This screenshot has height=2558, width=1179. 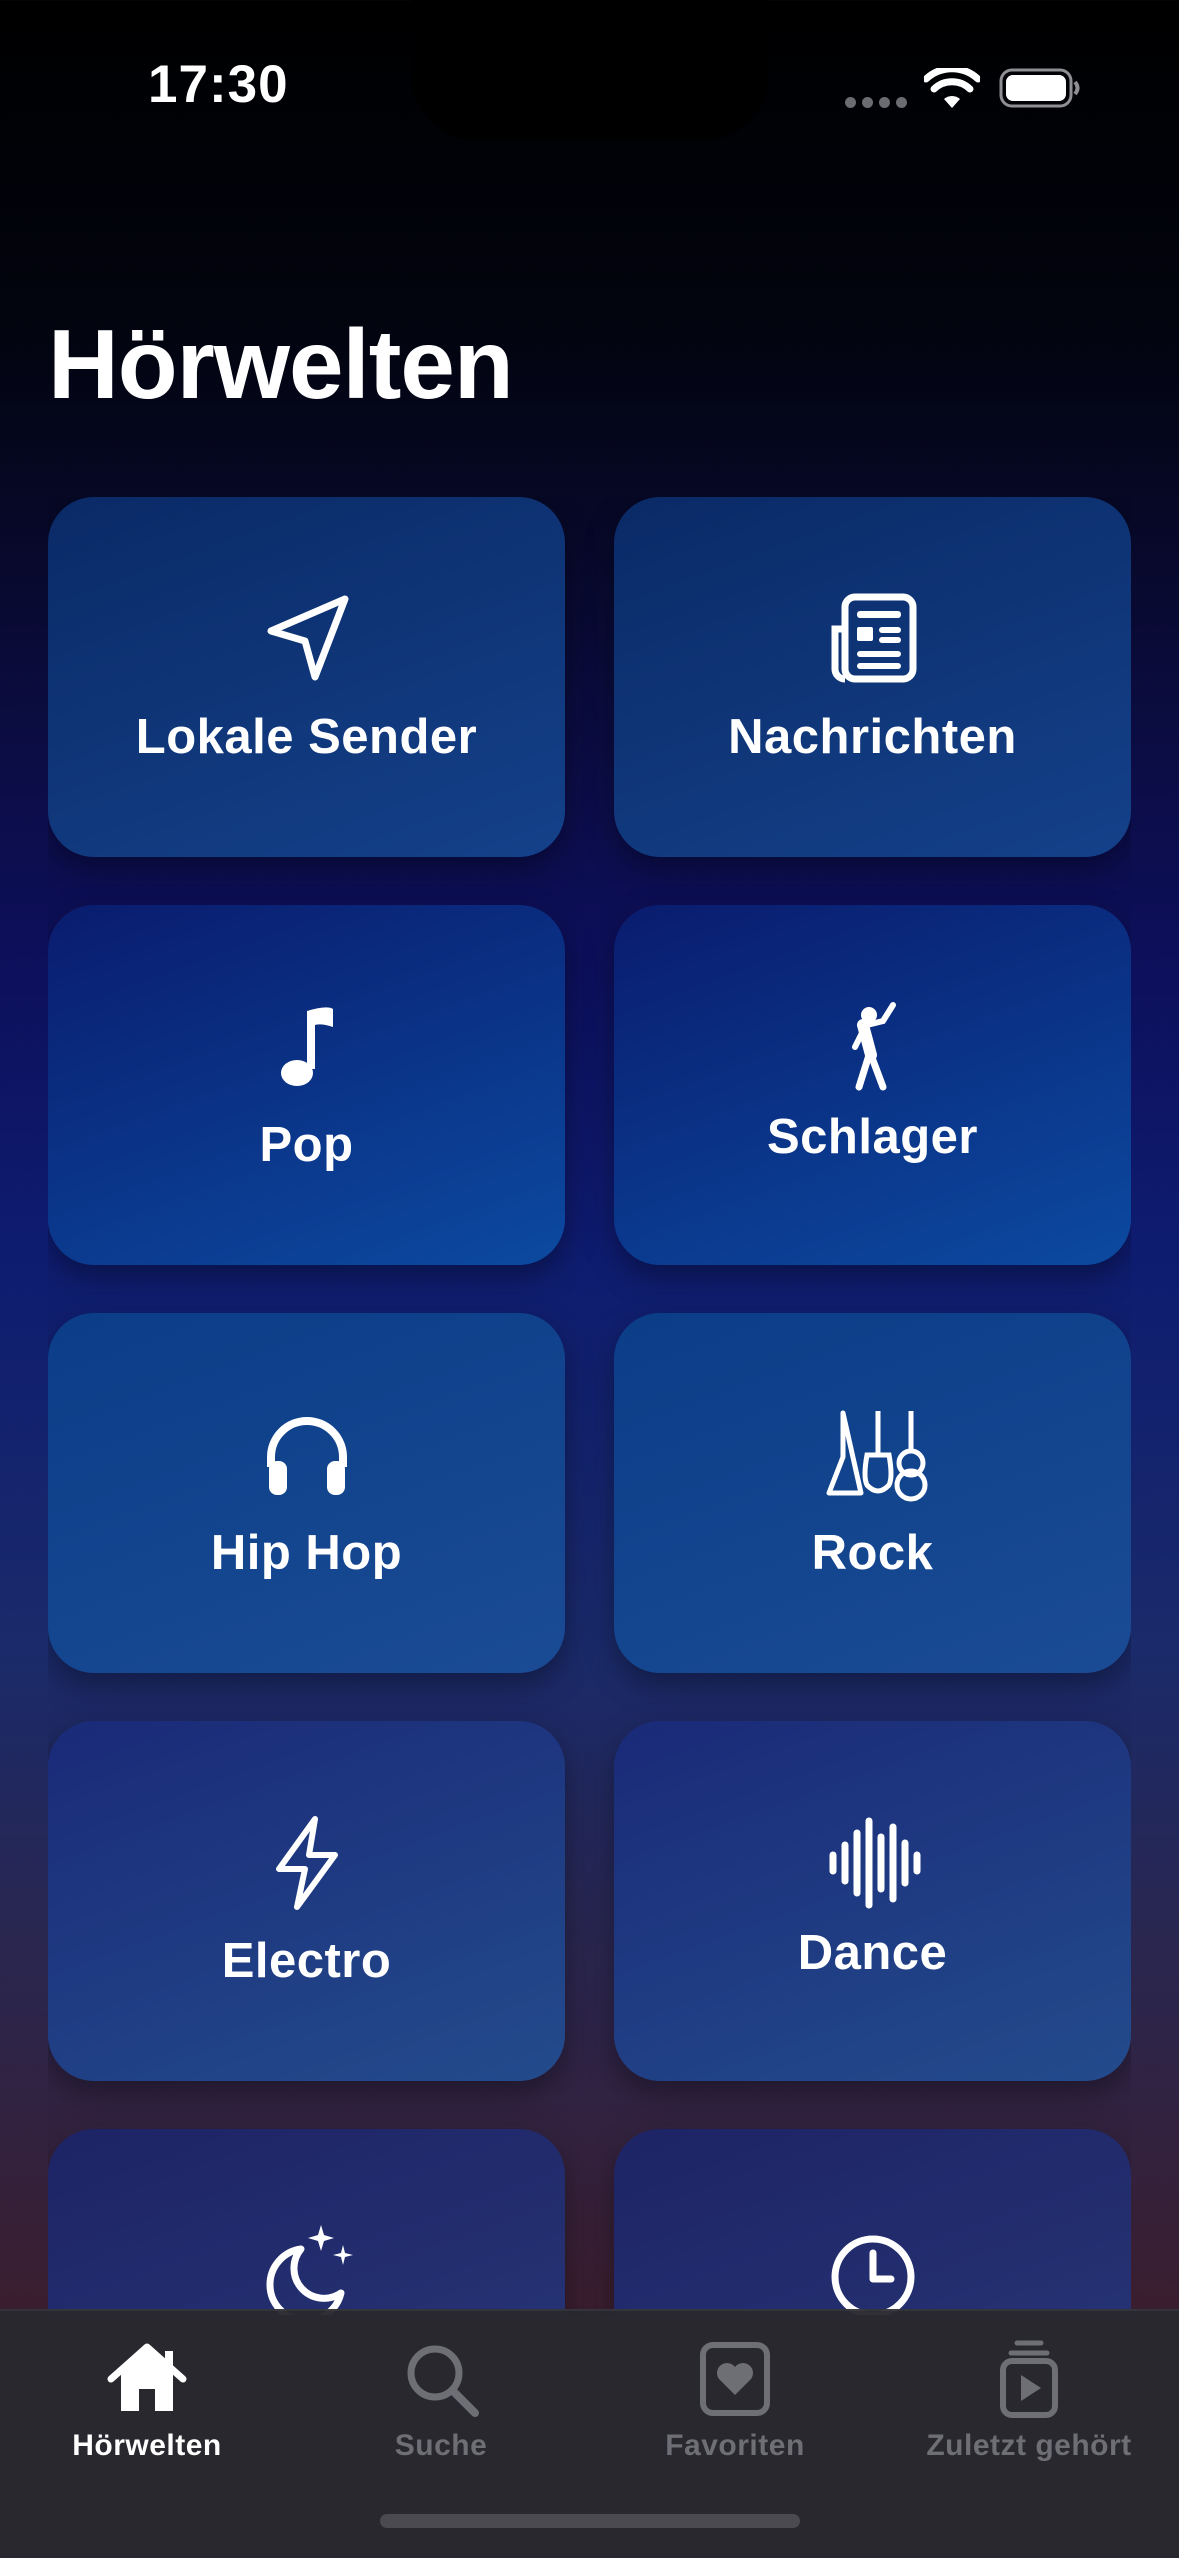 What do you see at coordinates (218, 84) in the screenshot?
I see `status-time: 17:30` at bounding box center [218, 84].